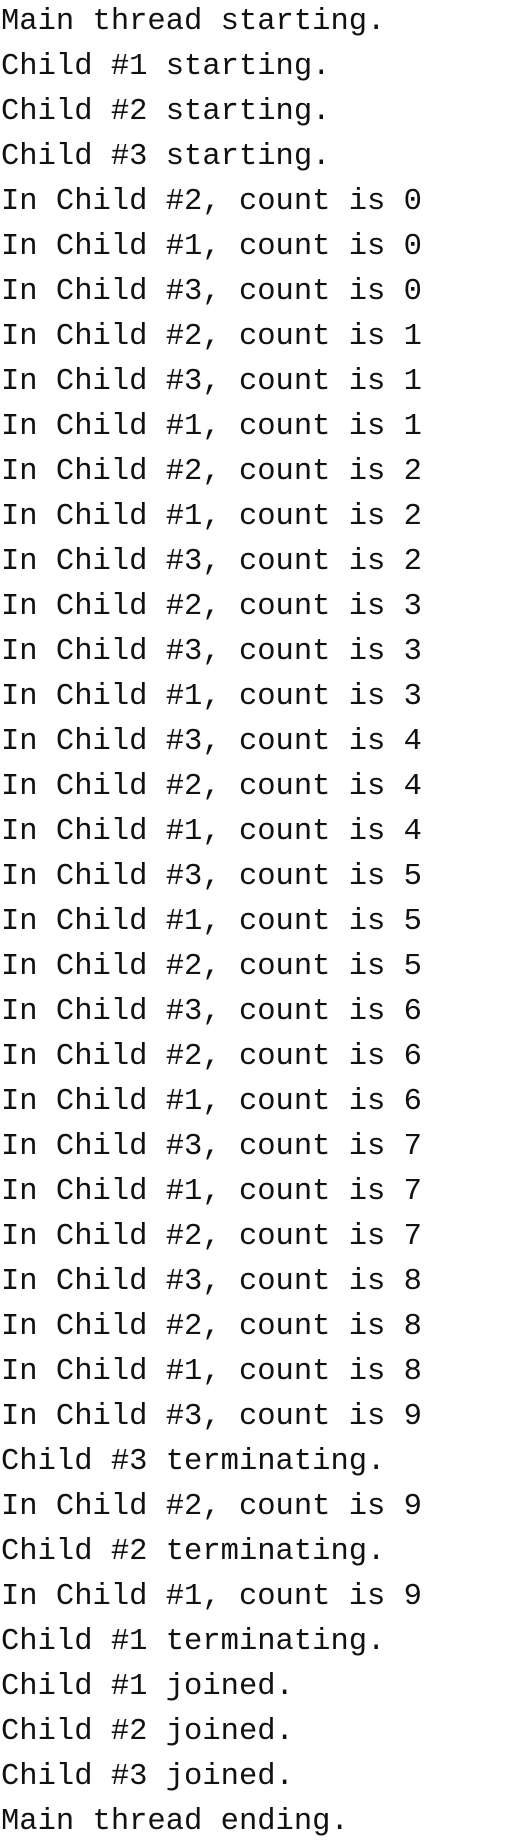 The image size is (514, 1845). Describe the element at coordinates (147, 1687) in the screenshot. I see `output-line: Child #1 joined.` at that location.